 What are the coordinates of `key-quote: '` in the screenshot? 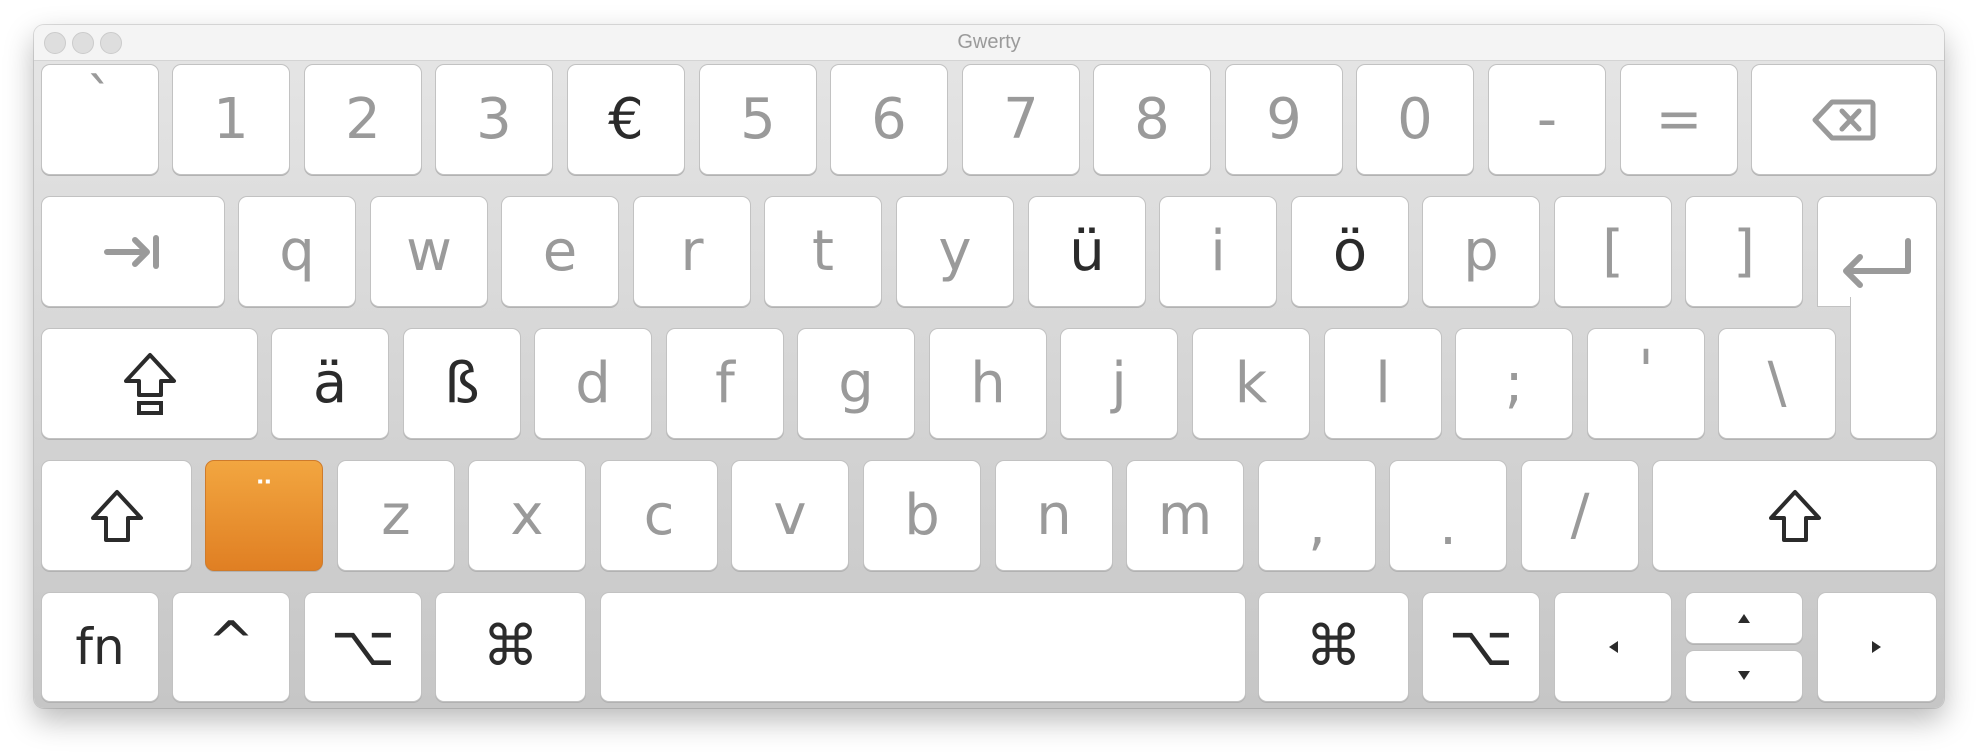 It's located at (1646, 383).